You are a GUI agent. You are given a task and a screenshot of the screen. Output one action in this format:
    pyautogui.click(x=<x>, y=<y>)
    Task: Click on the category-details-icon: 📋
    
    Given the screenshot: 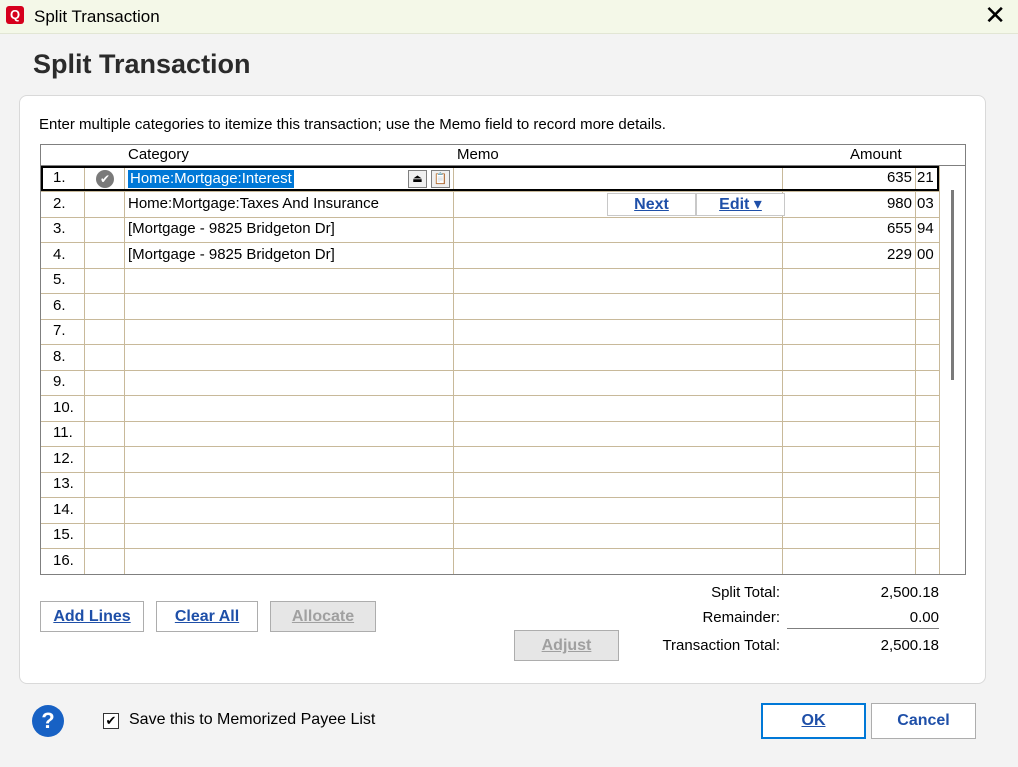 What is the action you would take?
    pyautogui.click(x=440, y=179)
    